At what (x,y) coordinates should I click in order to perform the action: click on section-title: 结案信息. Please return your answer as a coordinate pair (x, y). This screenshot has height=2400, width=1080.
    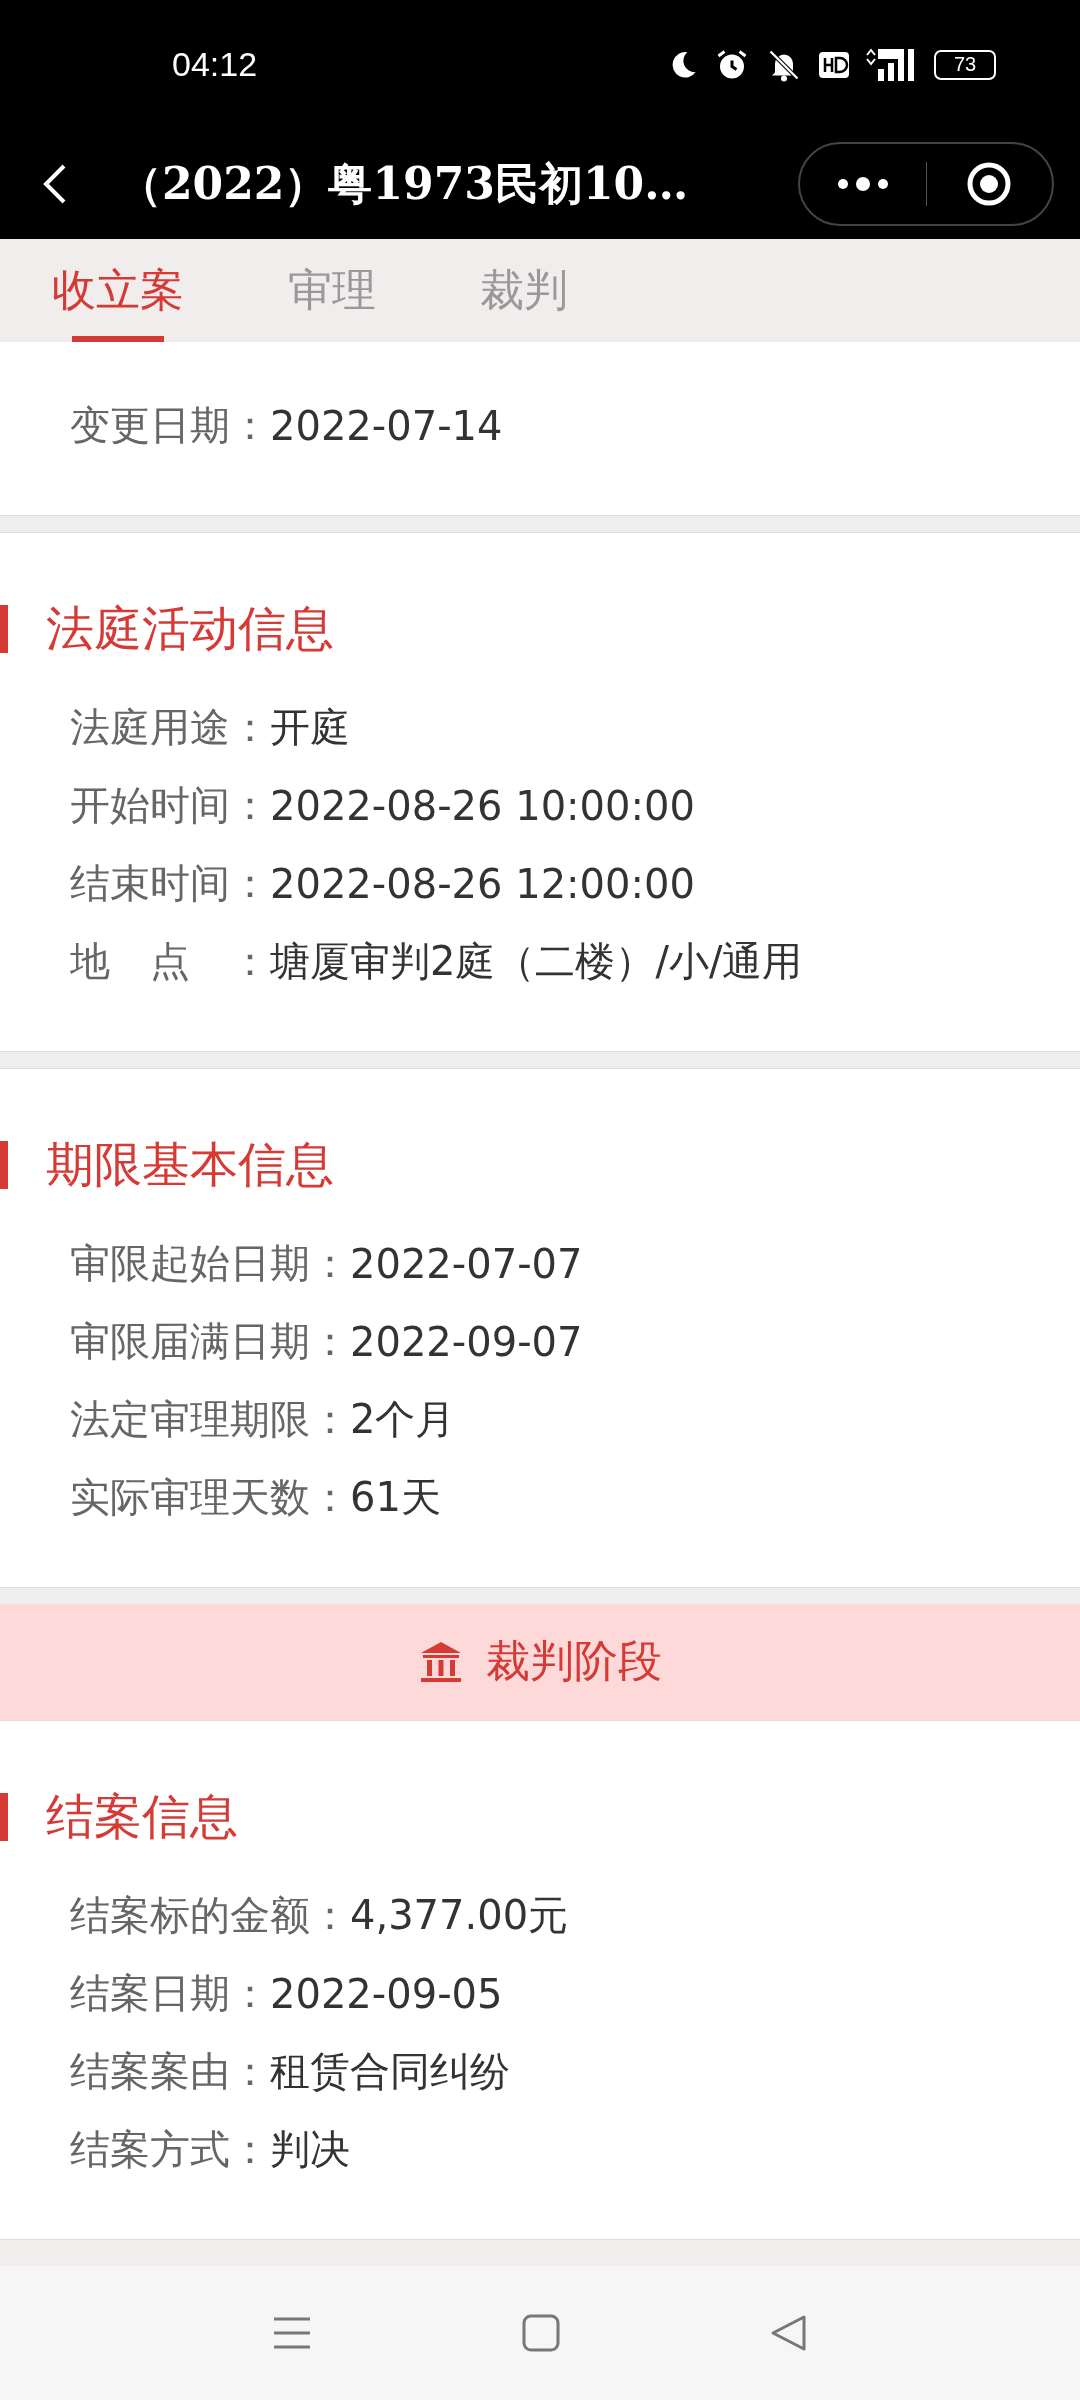
    Looking at the image, I should click on (142, 1816).